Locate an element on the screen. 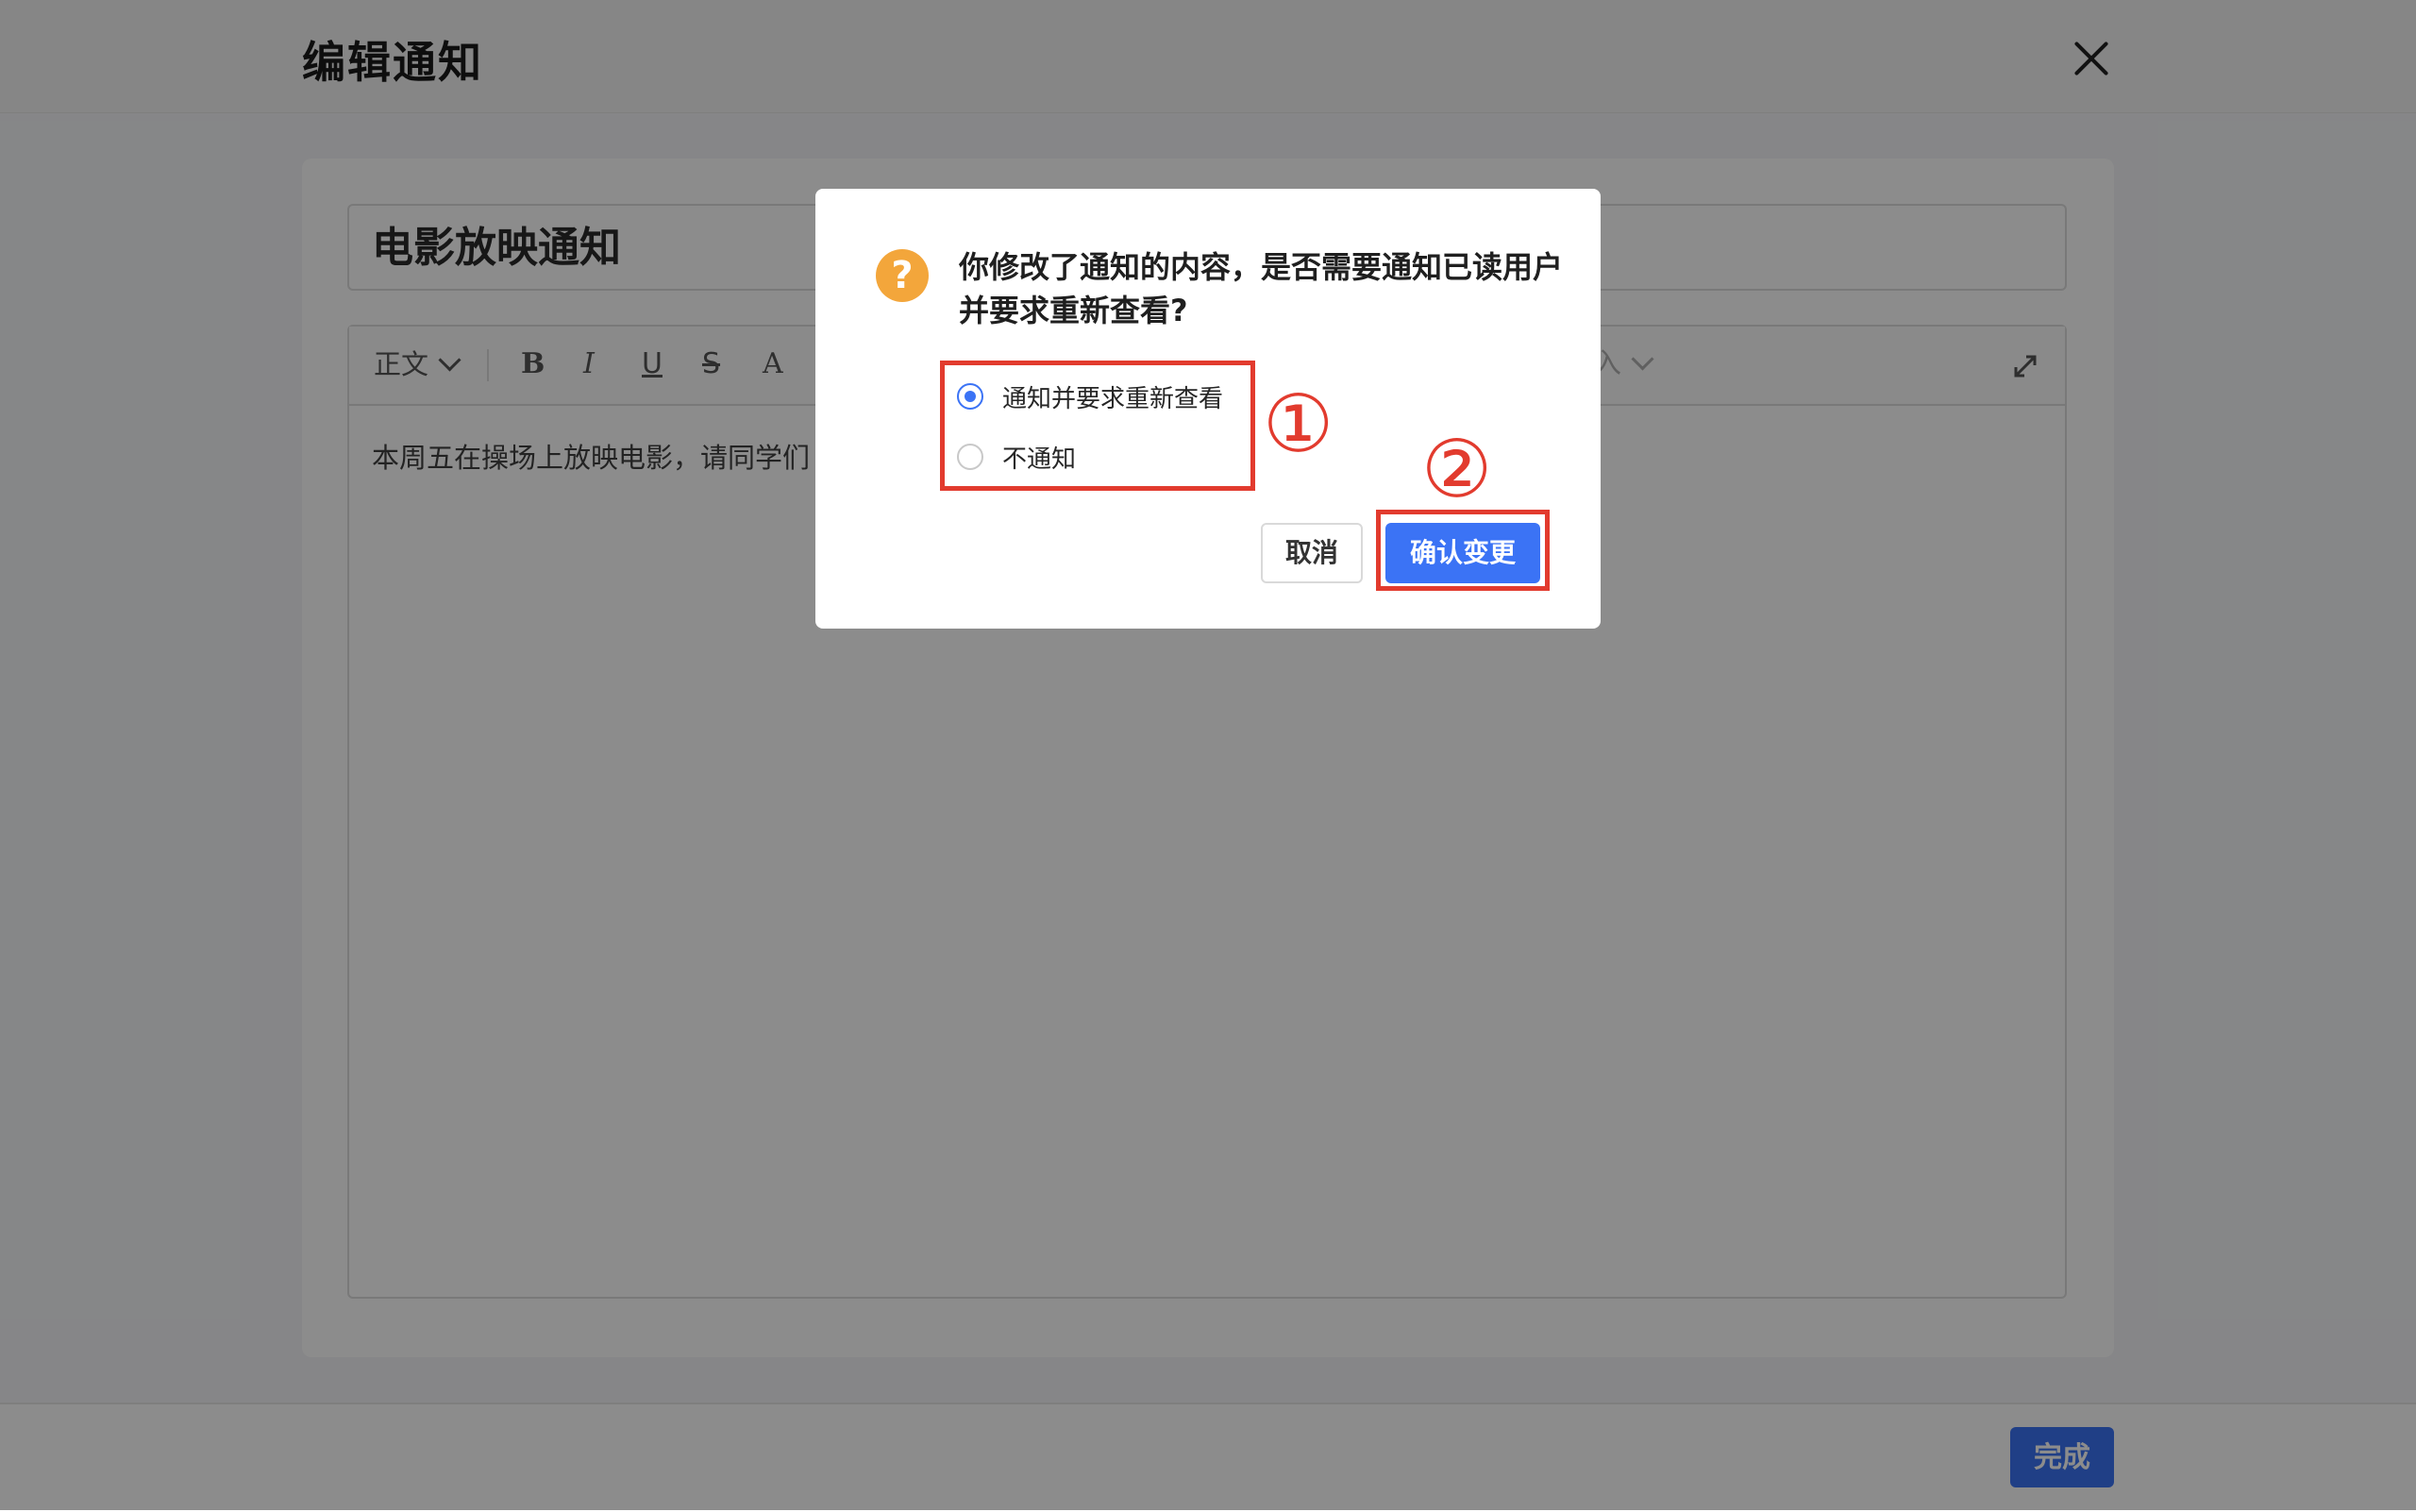  annotation-box-confirm is located at coordinates (1463, 550).